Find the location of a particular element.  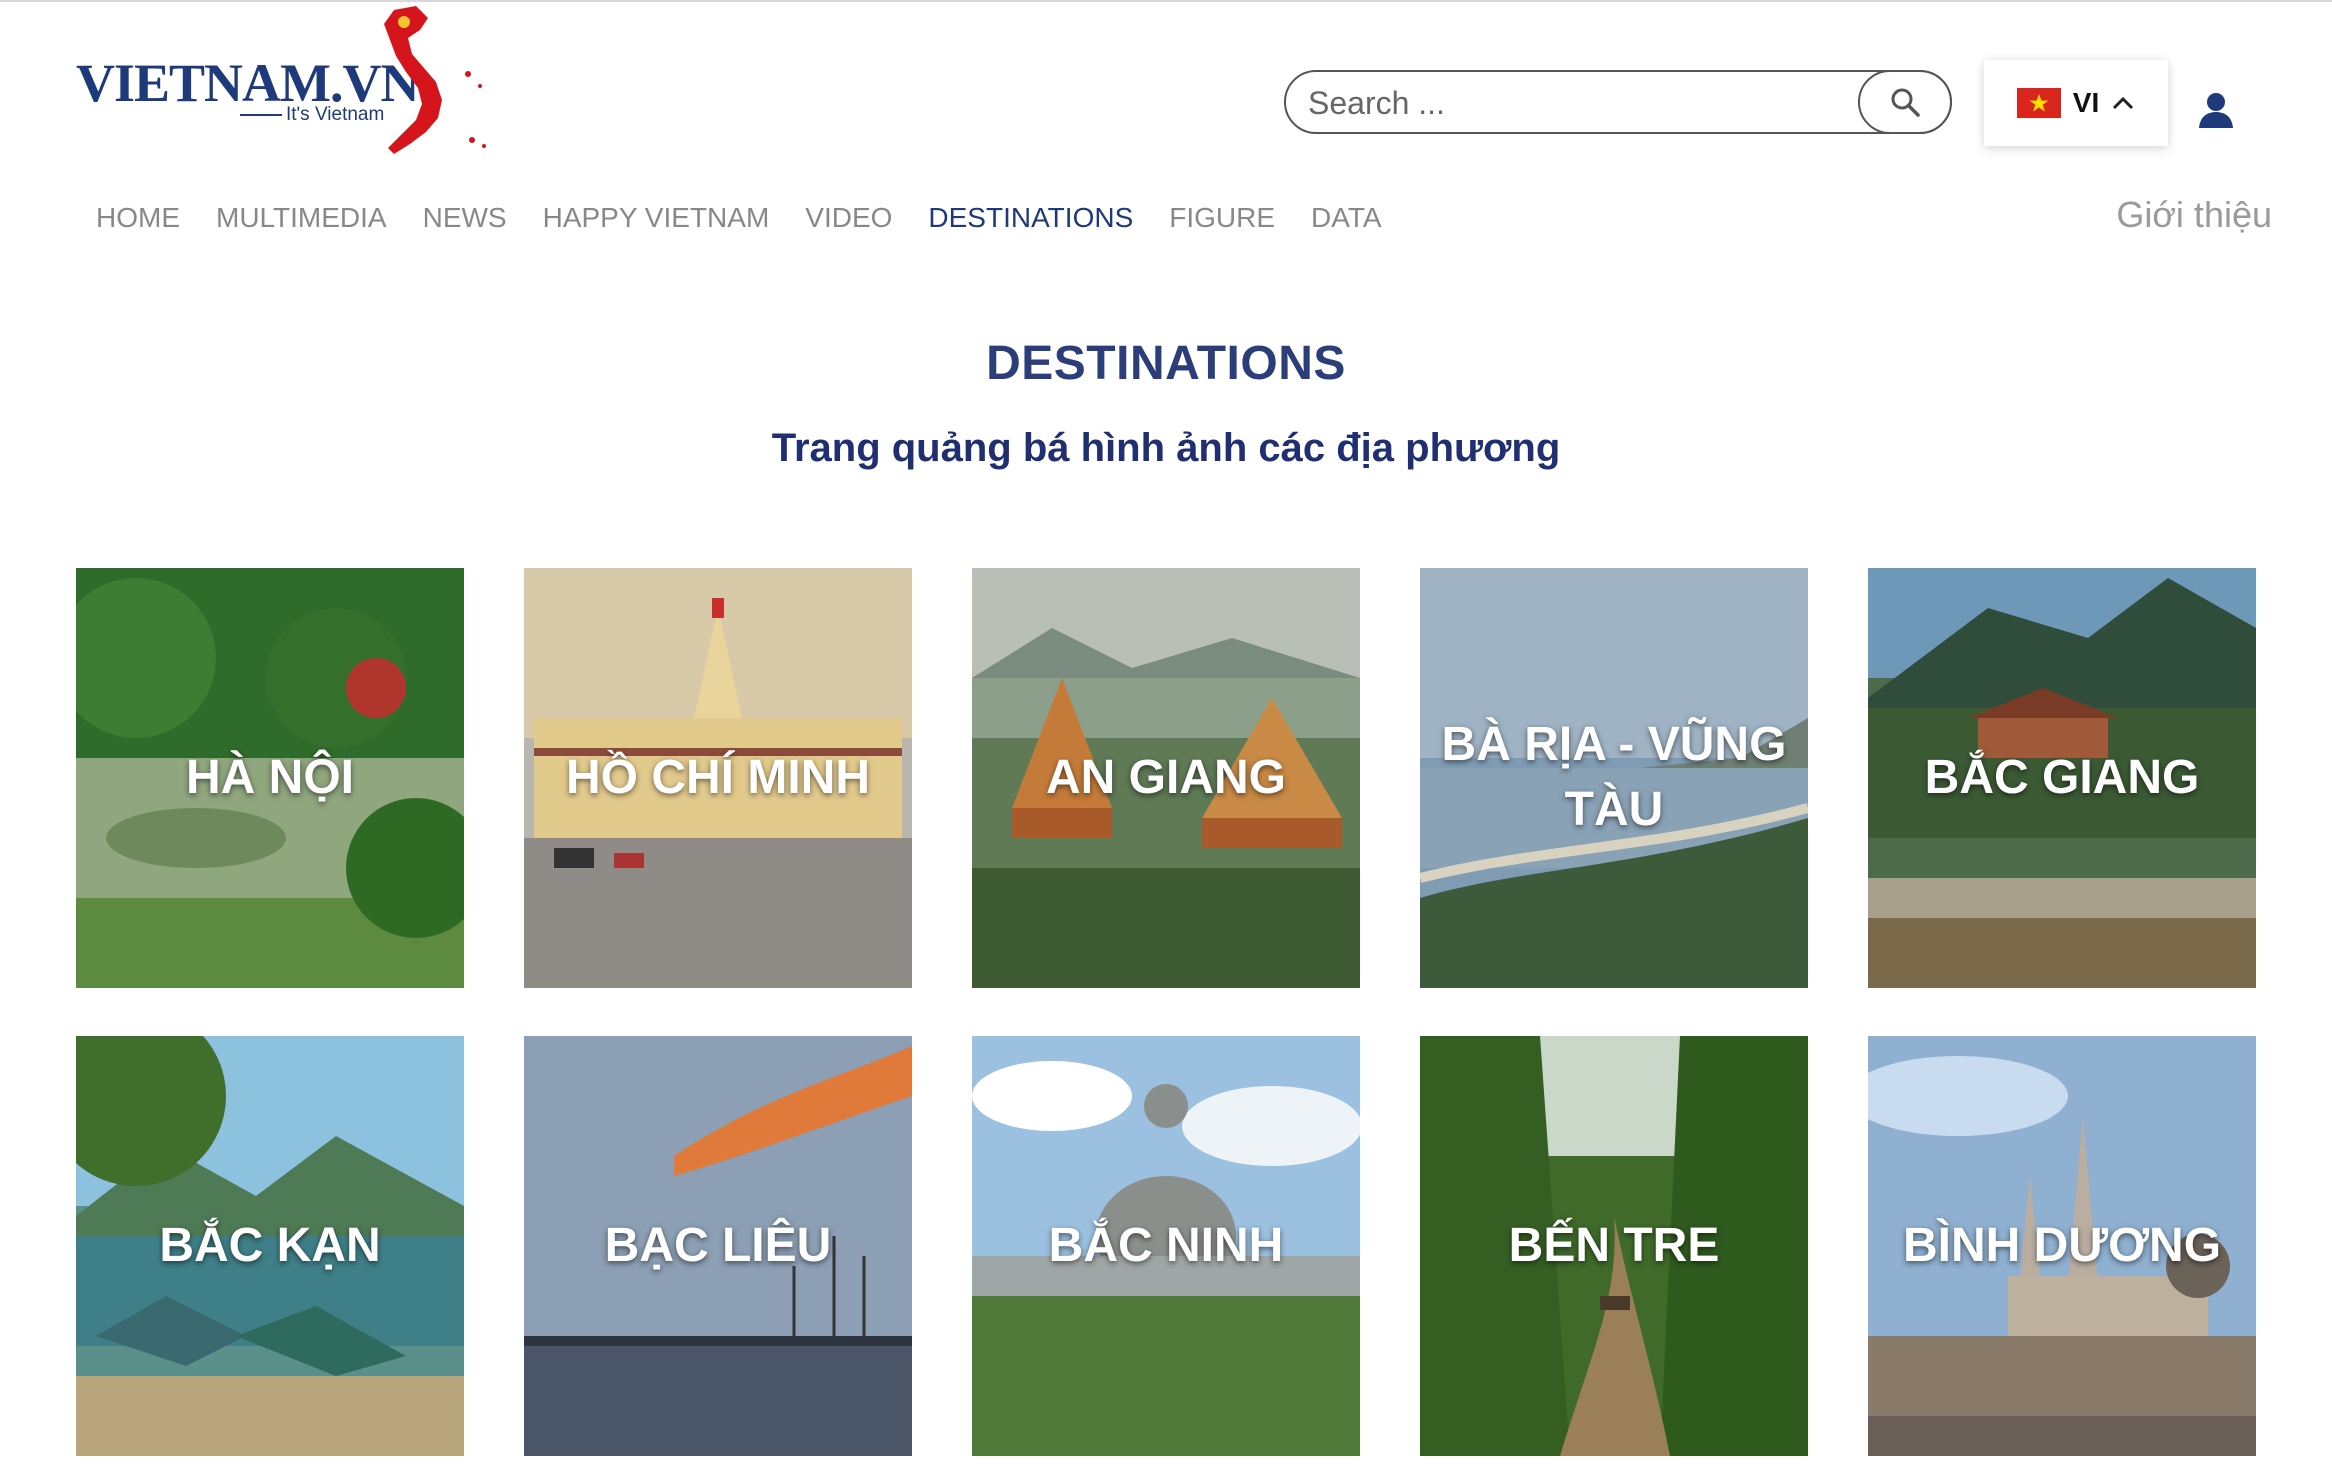

destination-label: BẮC KẠN is located at coordinates (270, 1245).